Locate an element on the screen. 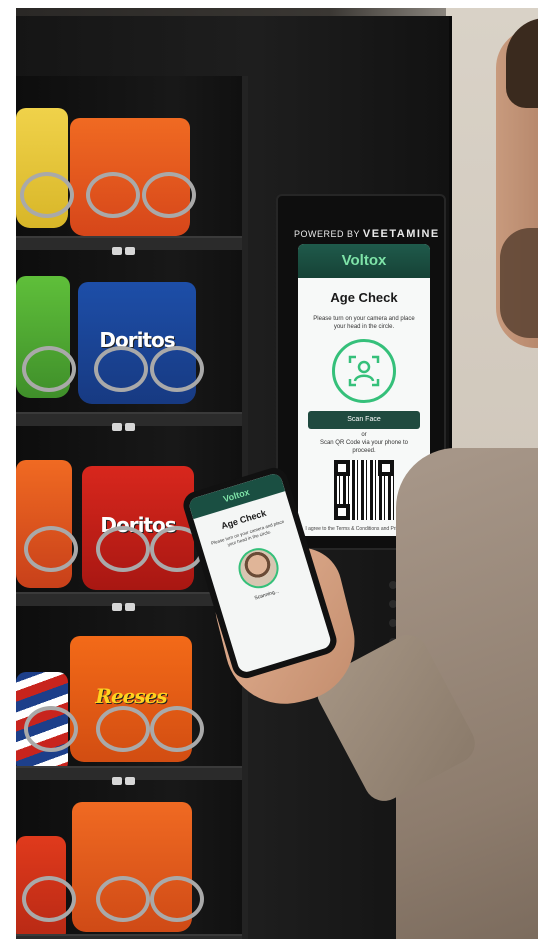  powered-by-prefix: POWERED BY is located at coordinates (327, 234).